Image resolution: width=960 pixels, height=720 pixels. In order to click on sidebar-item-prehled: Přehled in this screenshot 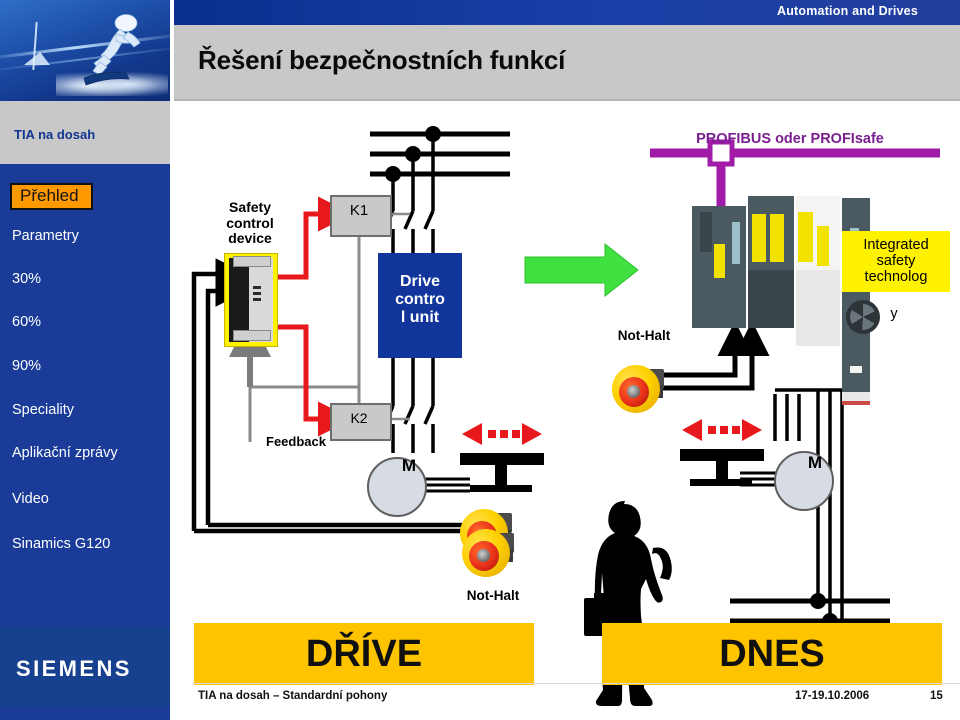, I will do `click(51, 196)`.